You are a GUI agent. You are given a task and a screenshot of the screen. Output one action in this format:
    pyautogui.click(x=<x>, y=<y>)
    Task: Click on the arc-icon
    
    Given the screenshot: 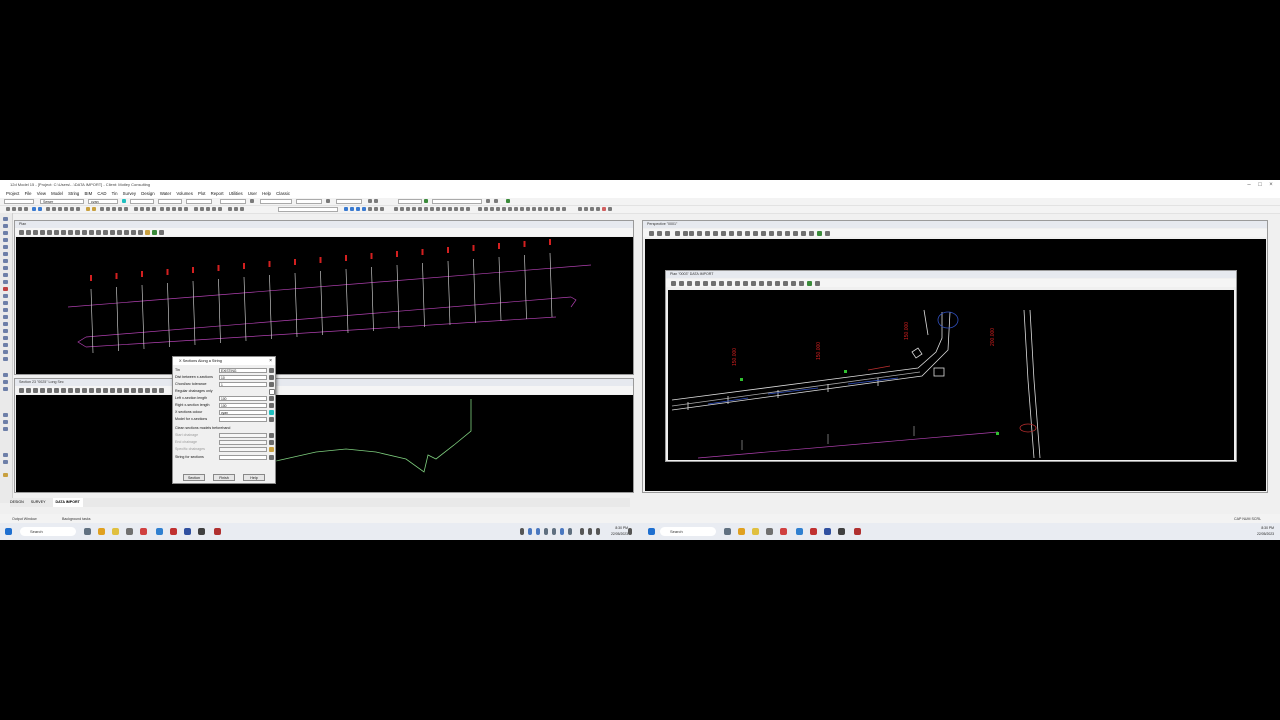 What is the action you would take?
    pyautogui.click(x=114, y=209)
    